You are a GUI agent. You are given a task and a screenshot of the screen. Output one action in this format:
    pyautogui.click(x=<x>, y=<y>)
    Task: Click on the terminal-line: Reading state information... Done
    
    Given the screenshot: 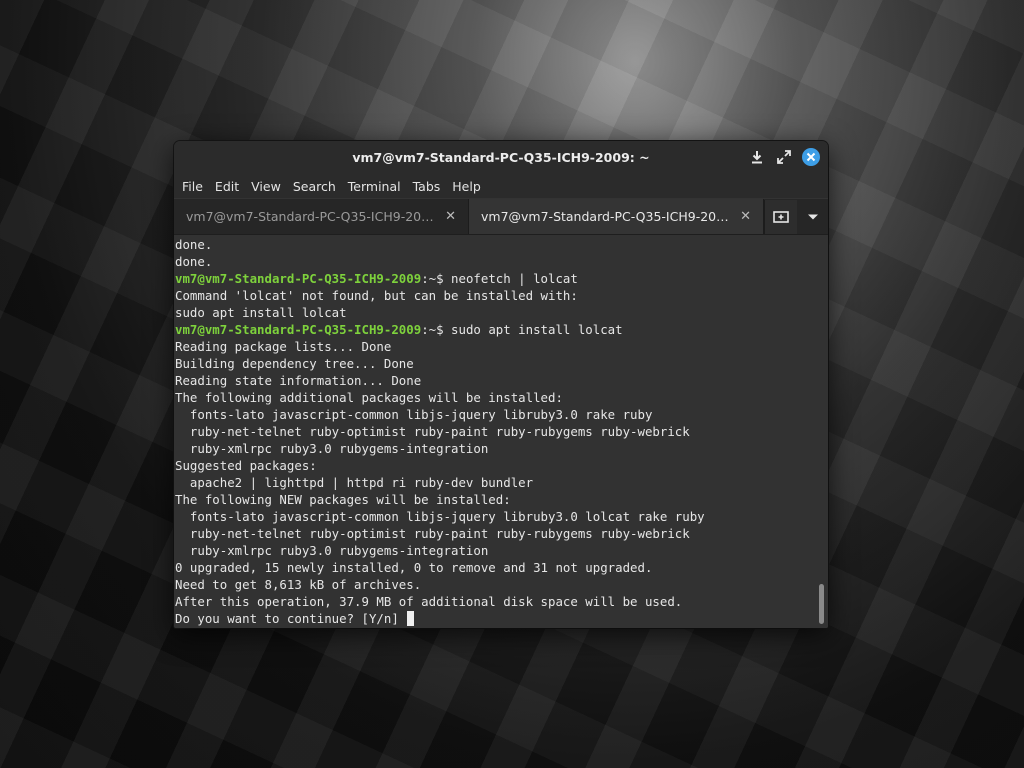 What is the action you would take?
    pyautogui.click(x=501, y=380)
    